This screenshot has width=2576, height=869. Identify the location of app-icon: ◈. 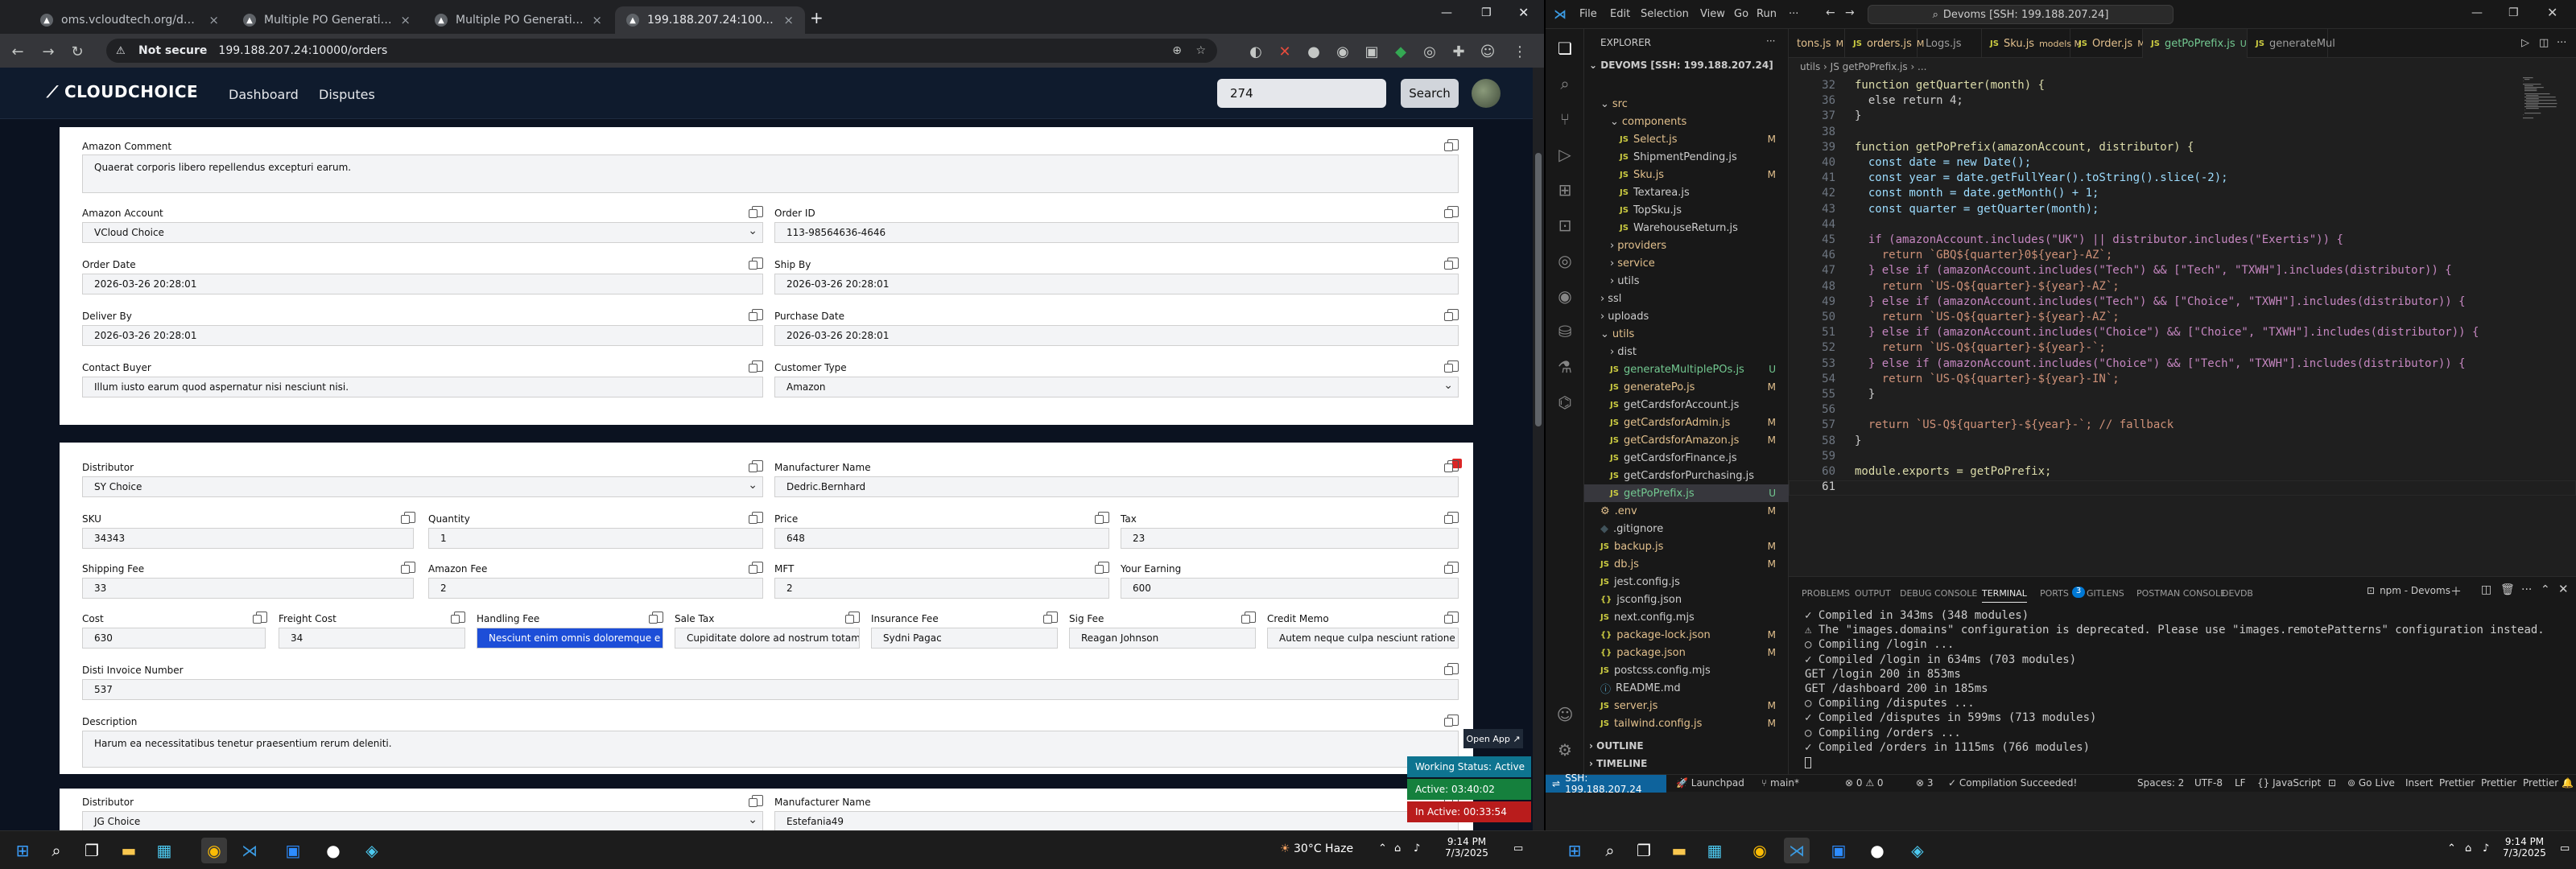
(1917, 850).